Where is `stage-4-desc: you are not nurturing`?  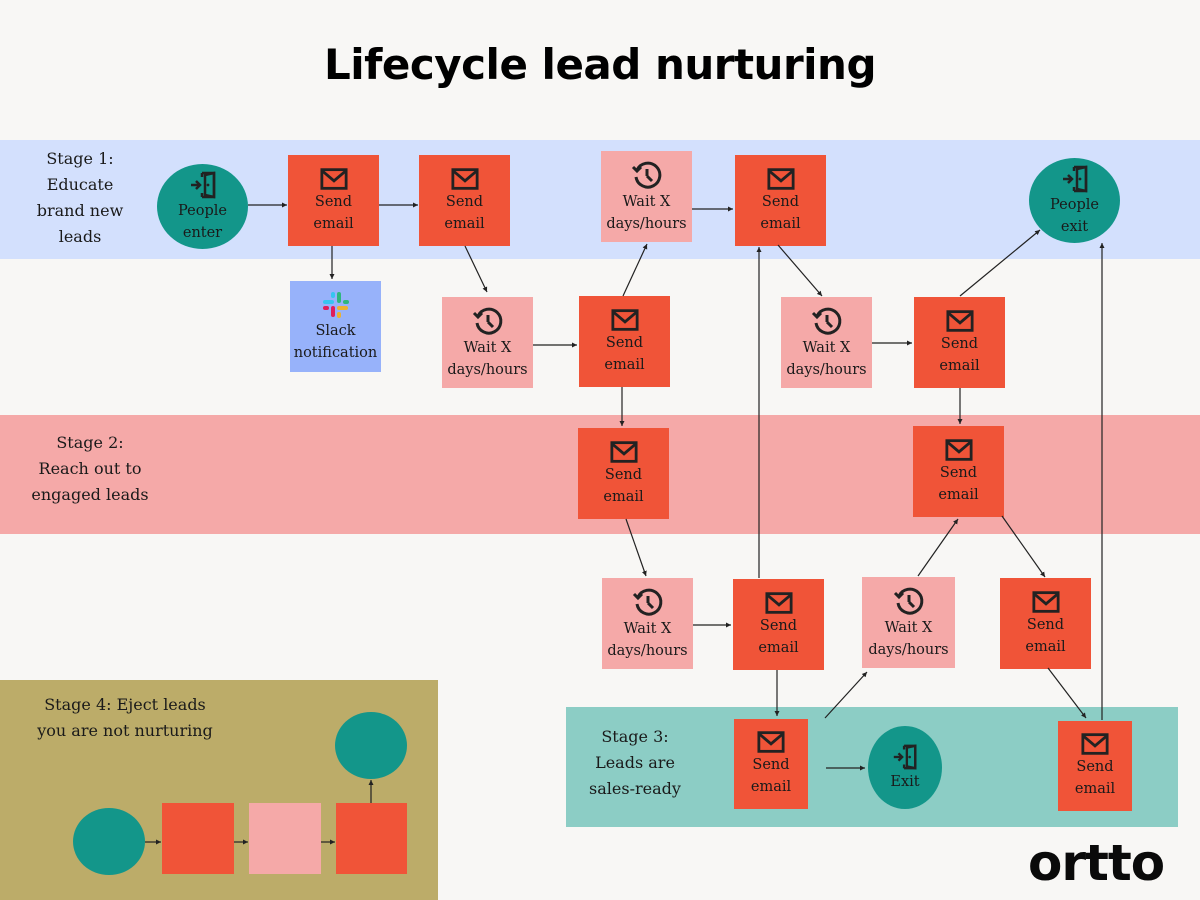
stage-4-desc: you are not nurturing is located at coordinates (125, 730).